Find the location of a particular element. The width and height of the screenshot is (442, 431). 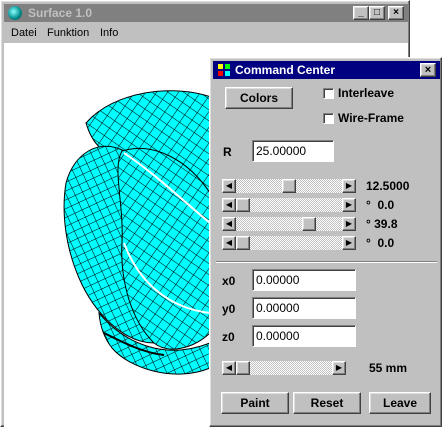

x0-input: 0.00000 is located at coordinates (304, 280).